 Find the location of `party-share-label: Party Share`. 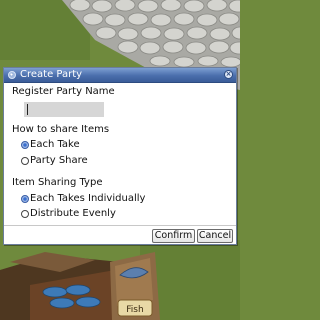

party-share-label: Party Share is located at coordinates (59, 160).